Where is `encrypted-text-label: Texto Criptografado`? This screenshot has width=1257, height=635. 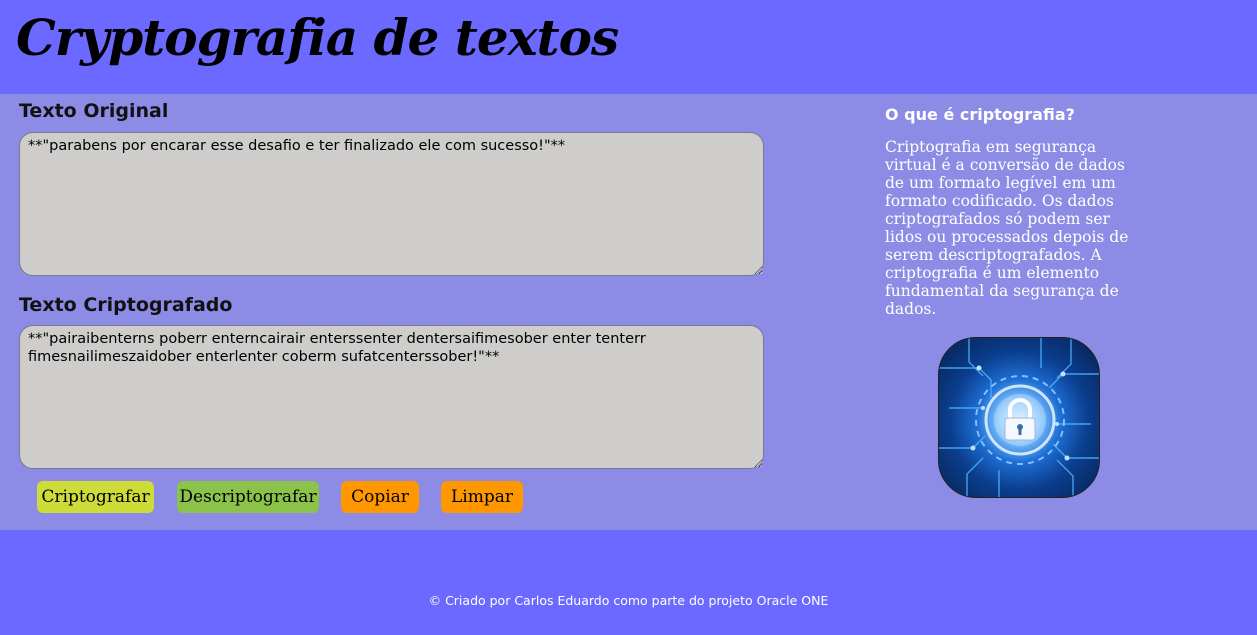
encrypted-text-label: Texto Criptografado is located at coordinates (126, 305).